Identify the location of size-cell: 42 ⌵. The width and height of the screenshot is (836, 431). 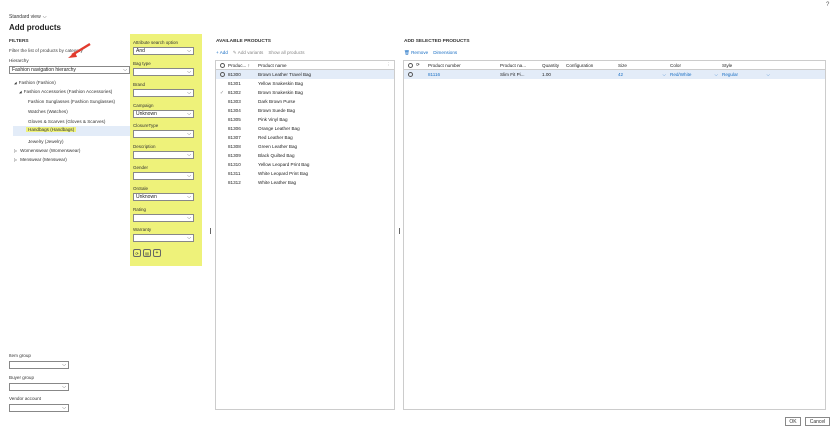
(644, 74).